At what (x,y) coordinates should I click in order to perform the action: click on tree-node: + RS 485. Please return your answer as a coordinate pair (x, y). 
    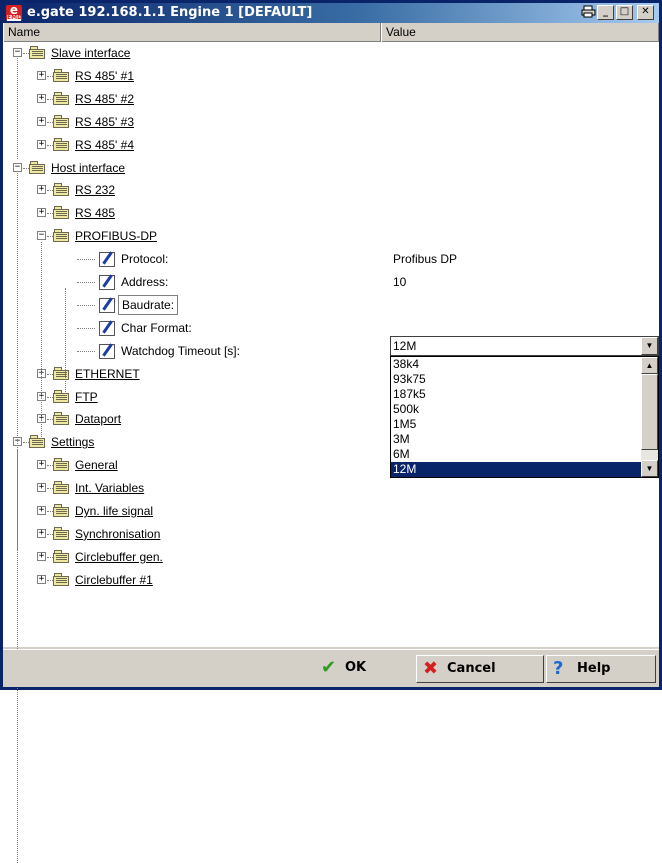
    Looking at the image, I should click on (192, 213).